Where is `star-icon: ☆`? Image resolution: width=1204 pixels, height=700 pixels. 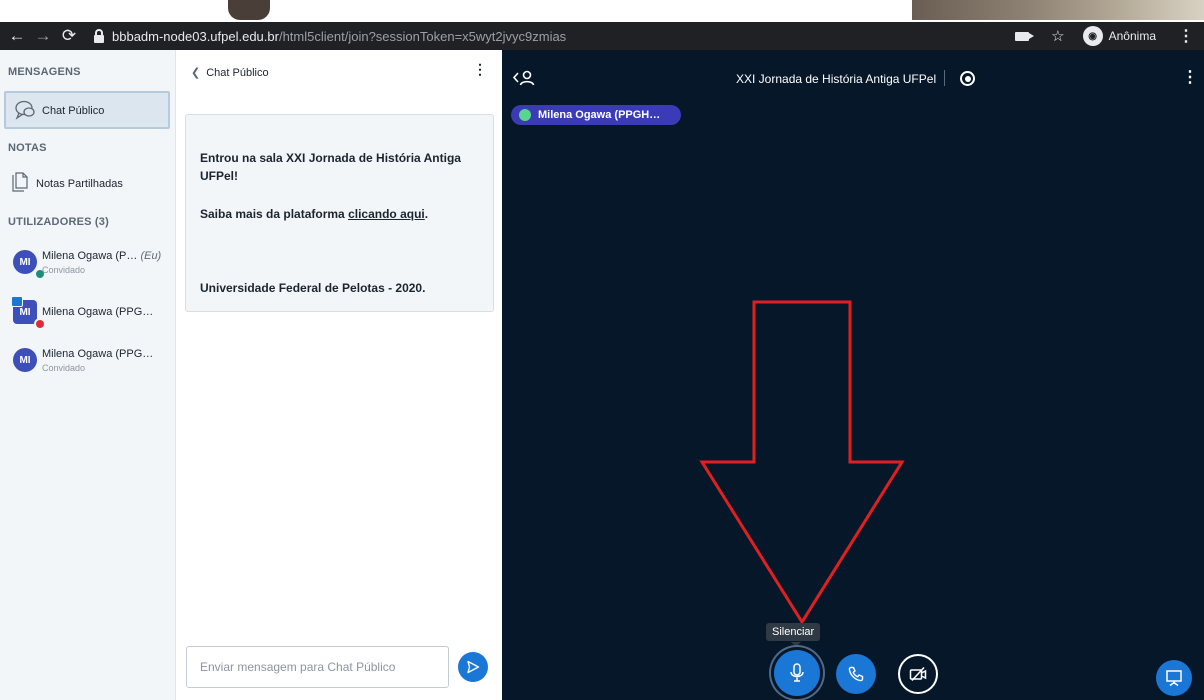 star-icon: ☆ is located at coordinates (1057, 36).